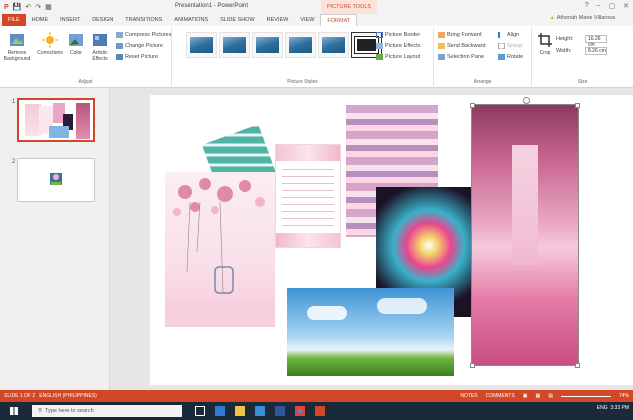 This screenshot has height=420, width=633. I want to click on system-tray: ENG 3:33 PM, so click(613, 408).